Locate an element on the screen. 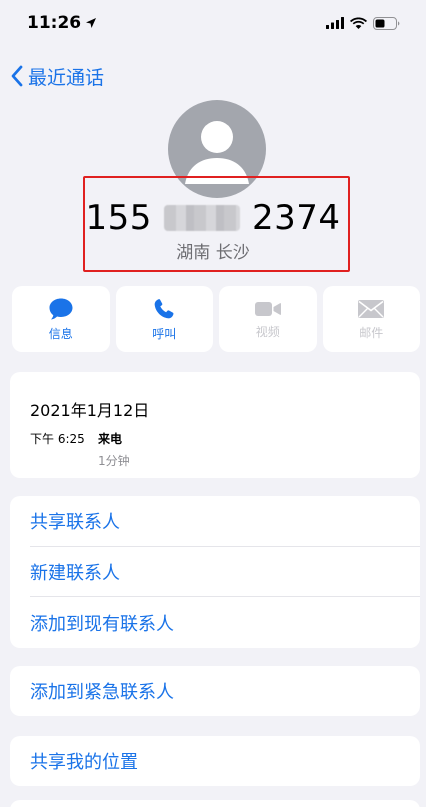 Image resolution: width=426 pixels, height=807 pixels. status-time: 11:26 is located at coordinates (62, 23).